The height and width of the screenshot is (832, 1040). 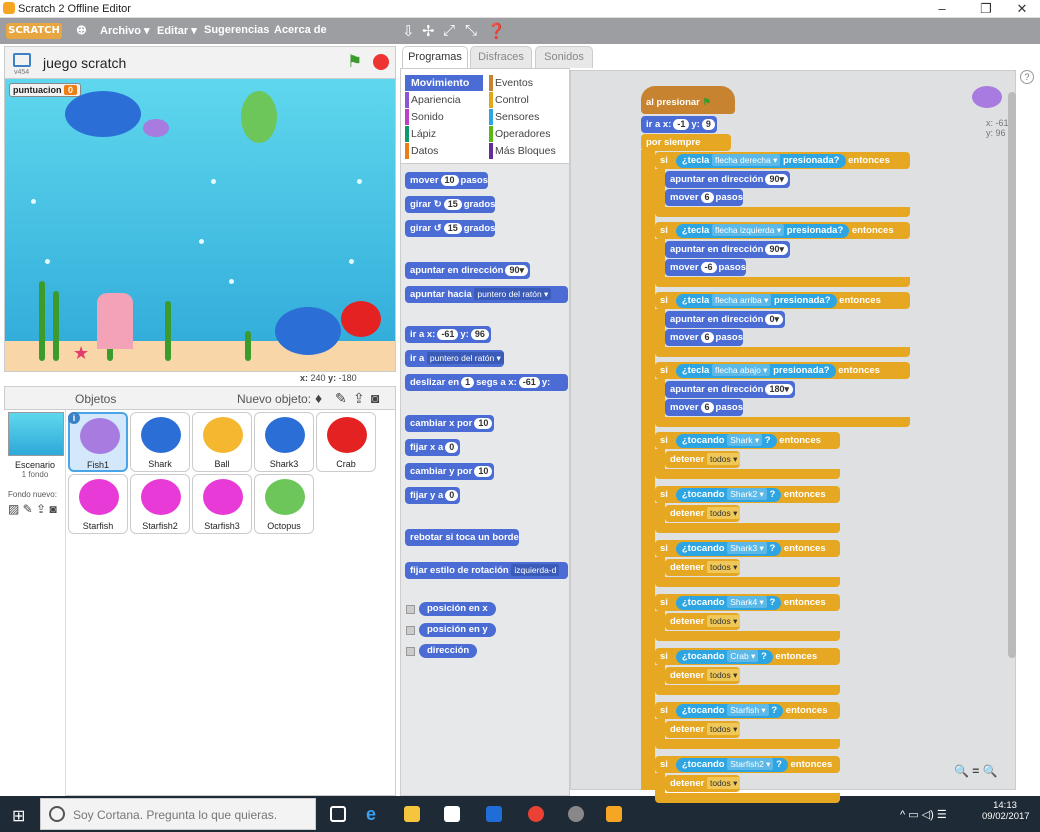 I want to click on shark3-sprite, so click(x=308, y=331).